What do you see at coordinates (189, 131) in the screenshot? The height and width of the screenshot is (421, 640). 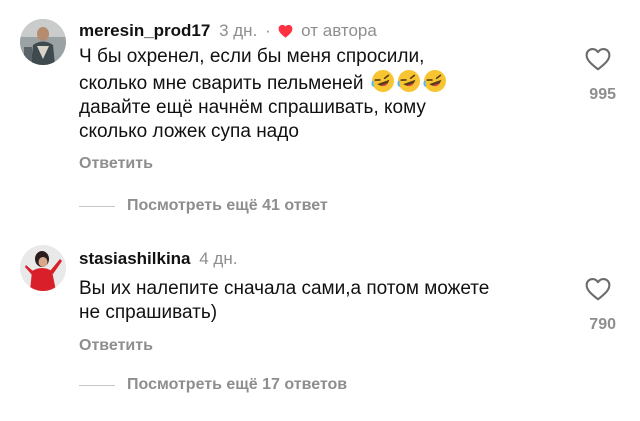 I see `comment-text-line: сколько ложек супа надо` at bounding box center [189, 131].